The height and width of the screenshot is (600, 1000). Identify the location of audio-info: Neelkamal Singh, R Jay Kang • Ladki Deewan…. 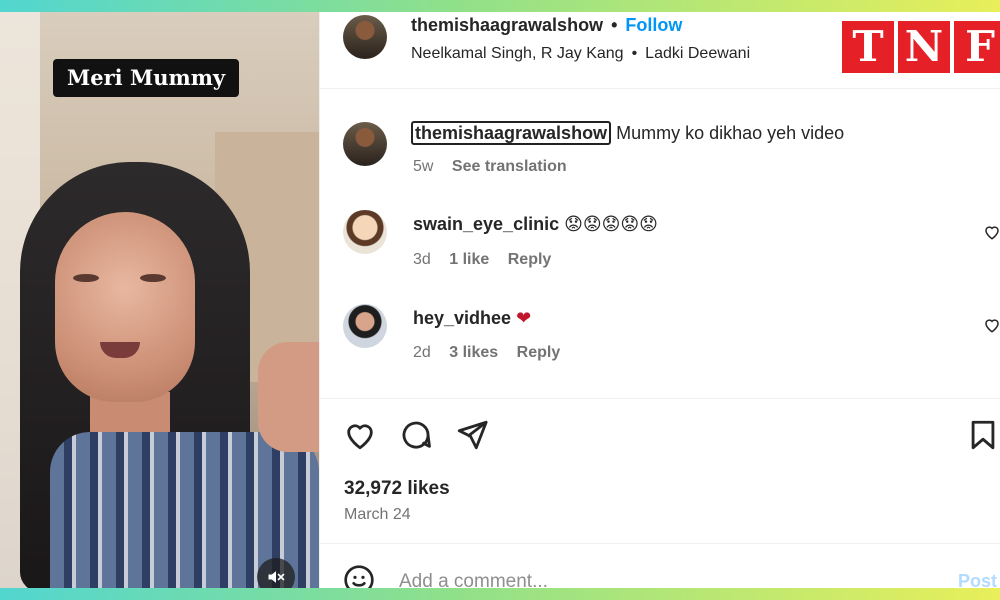
(580, 54).